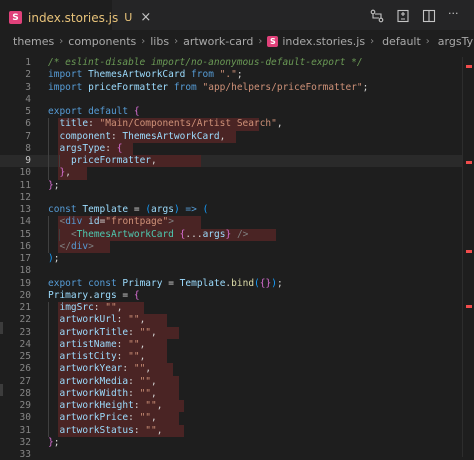 This screenshot has width=474, height=460. Describe the element at coordinates (108, 381) in the screenshot. I see `code-text: artworkMedia: "",` at that location.